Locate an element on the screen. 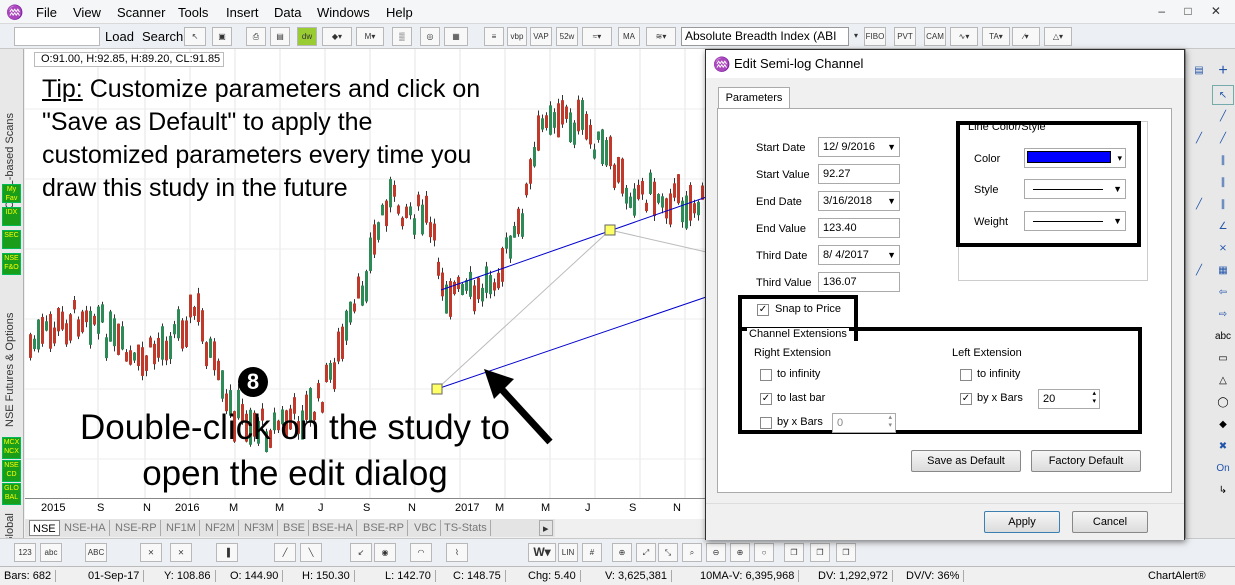 Image resolution: width=1235 pixels, height=585 pixels. mcx-tile: MCX NCX is located at coordinates (11, 448).